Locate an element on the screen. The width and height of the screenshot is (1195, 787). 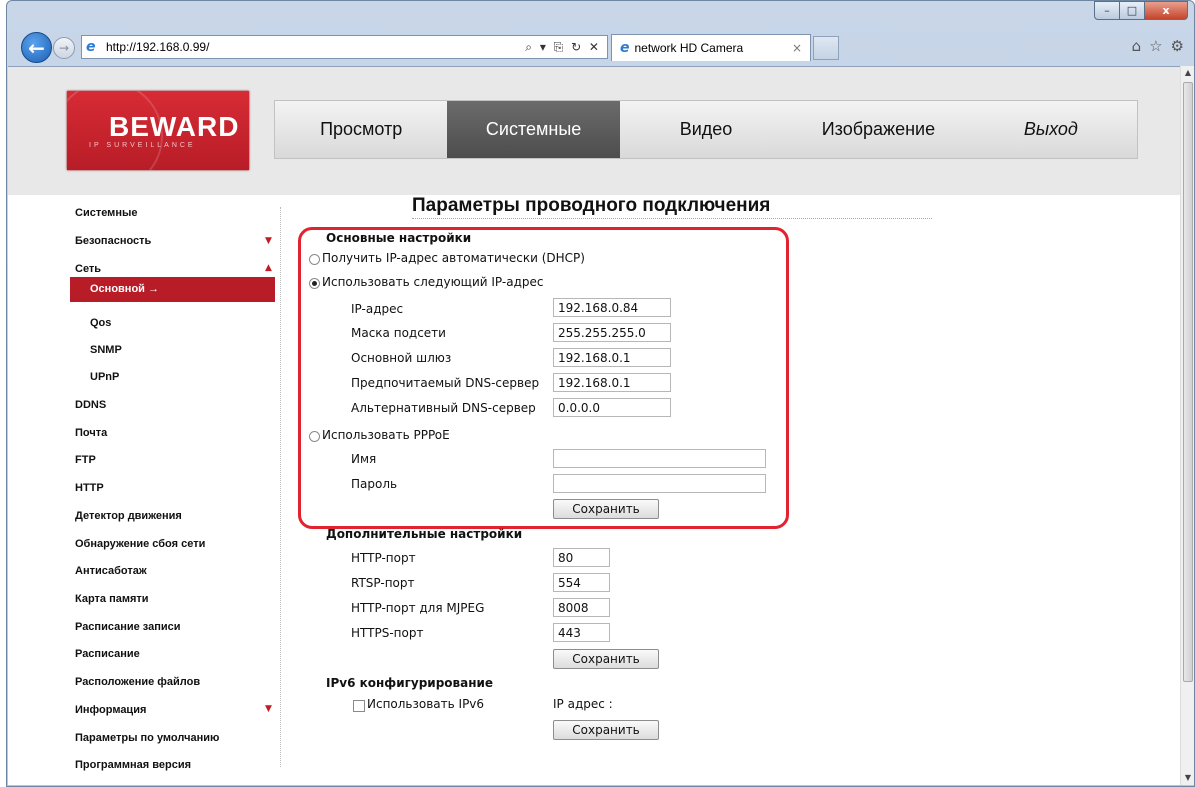
rtsp-port-input is located at coordinates (581, 582).